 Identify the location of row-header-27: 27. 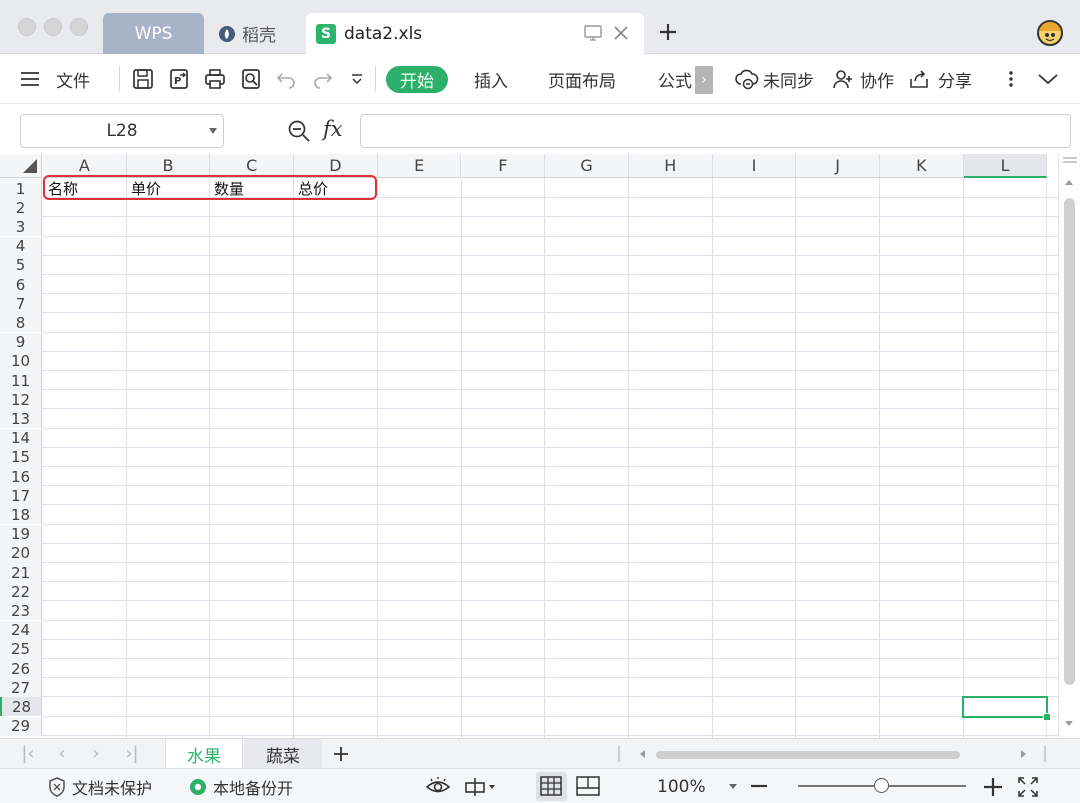
(21, 688).